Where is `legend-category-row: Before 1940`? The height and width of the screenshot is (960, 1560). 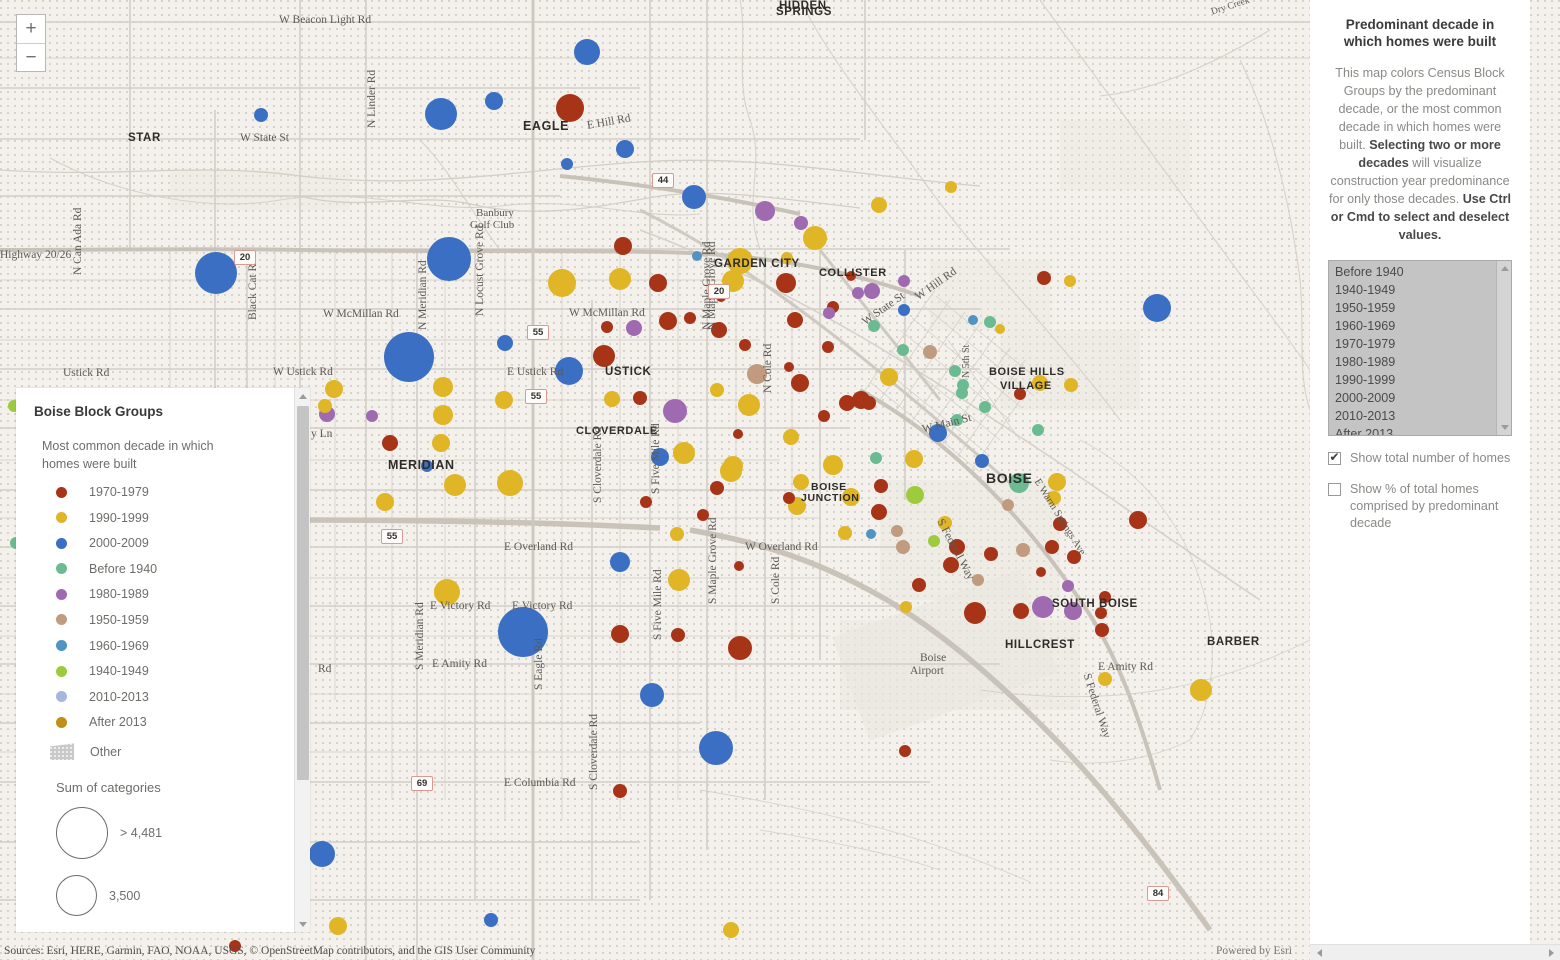 legend-category-row: Before 1940 is located at coordinates (166, 569).